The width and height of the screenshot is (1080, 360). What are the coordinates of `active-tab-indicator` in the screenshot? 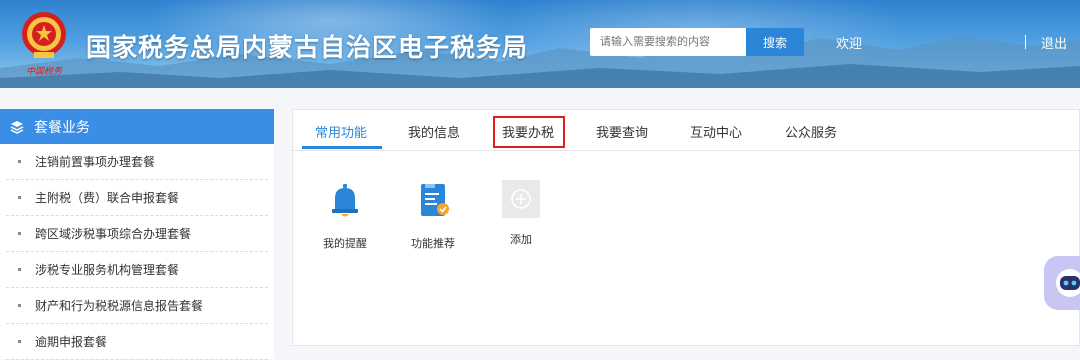 It's located at (342, 147).